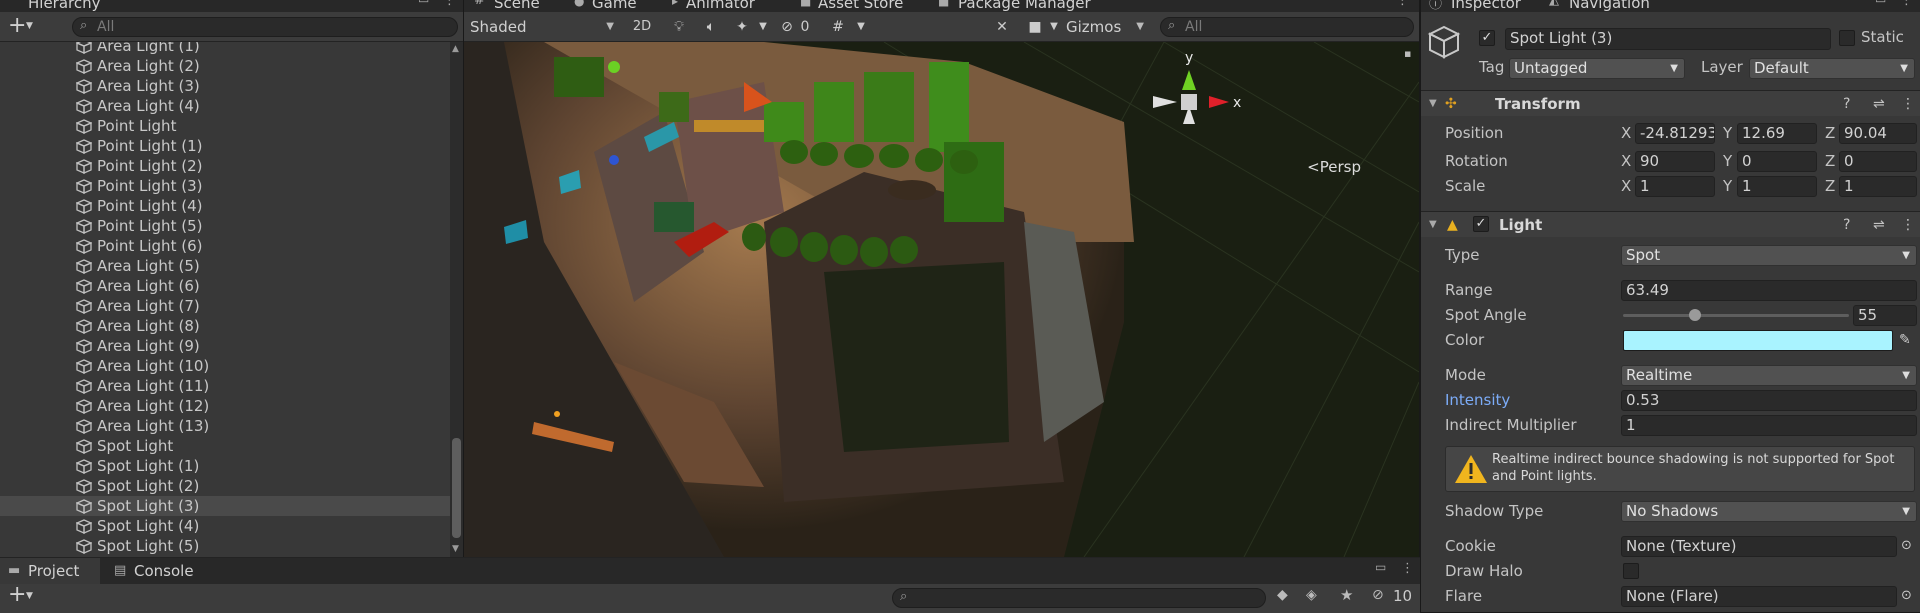 This screenshot has width=1920, height=613. What do you see at coordinates (1758, 340) in the screenshot?
I see `color-swatch` at bounding box center [1758, 340].